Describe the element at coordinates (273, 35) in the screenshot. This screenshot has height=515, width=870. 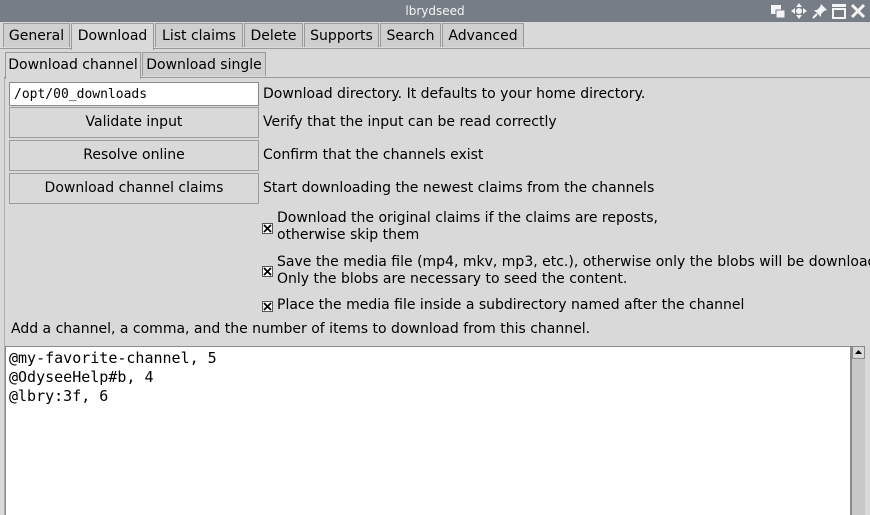
I see `tab-delete: Delete` at that location.